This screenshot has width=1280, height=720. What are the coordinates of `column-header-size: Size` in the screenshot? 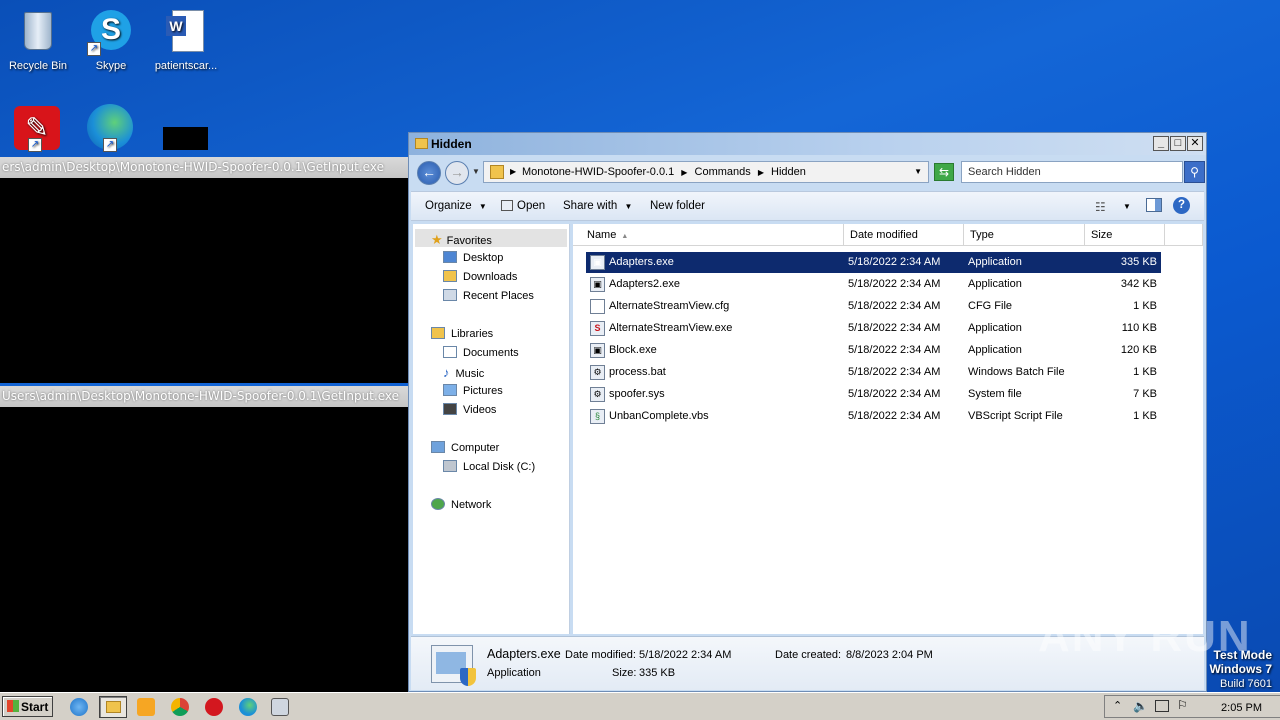 It's located at (1125, 234).